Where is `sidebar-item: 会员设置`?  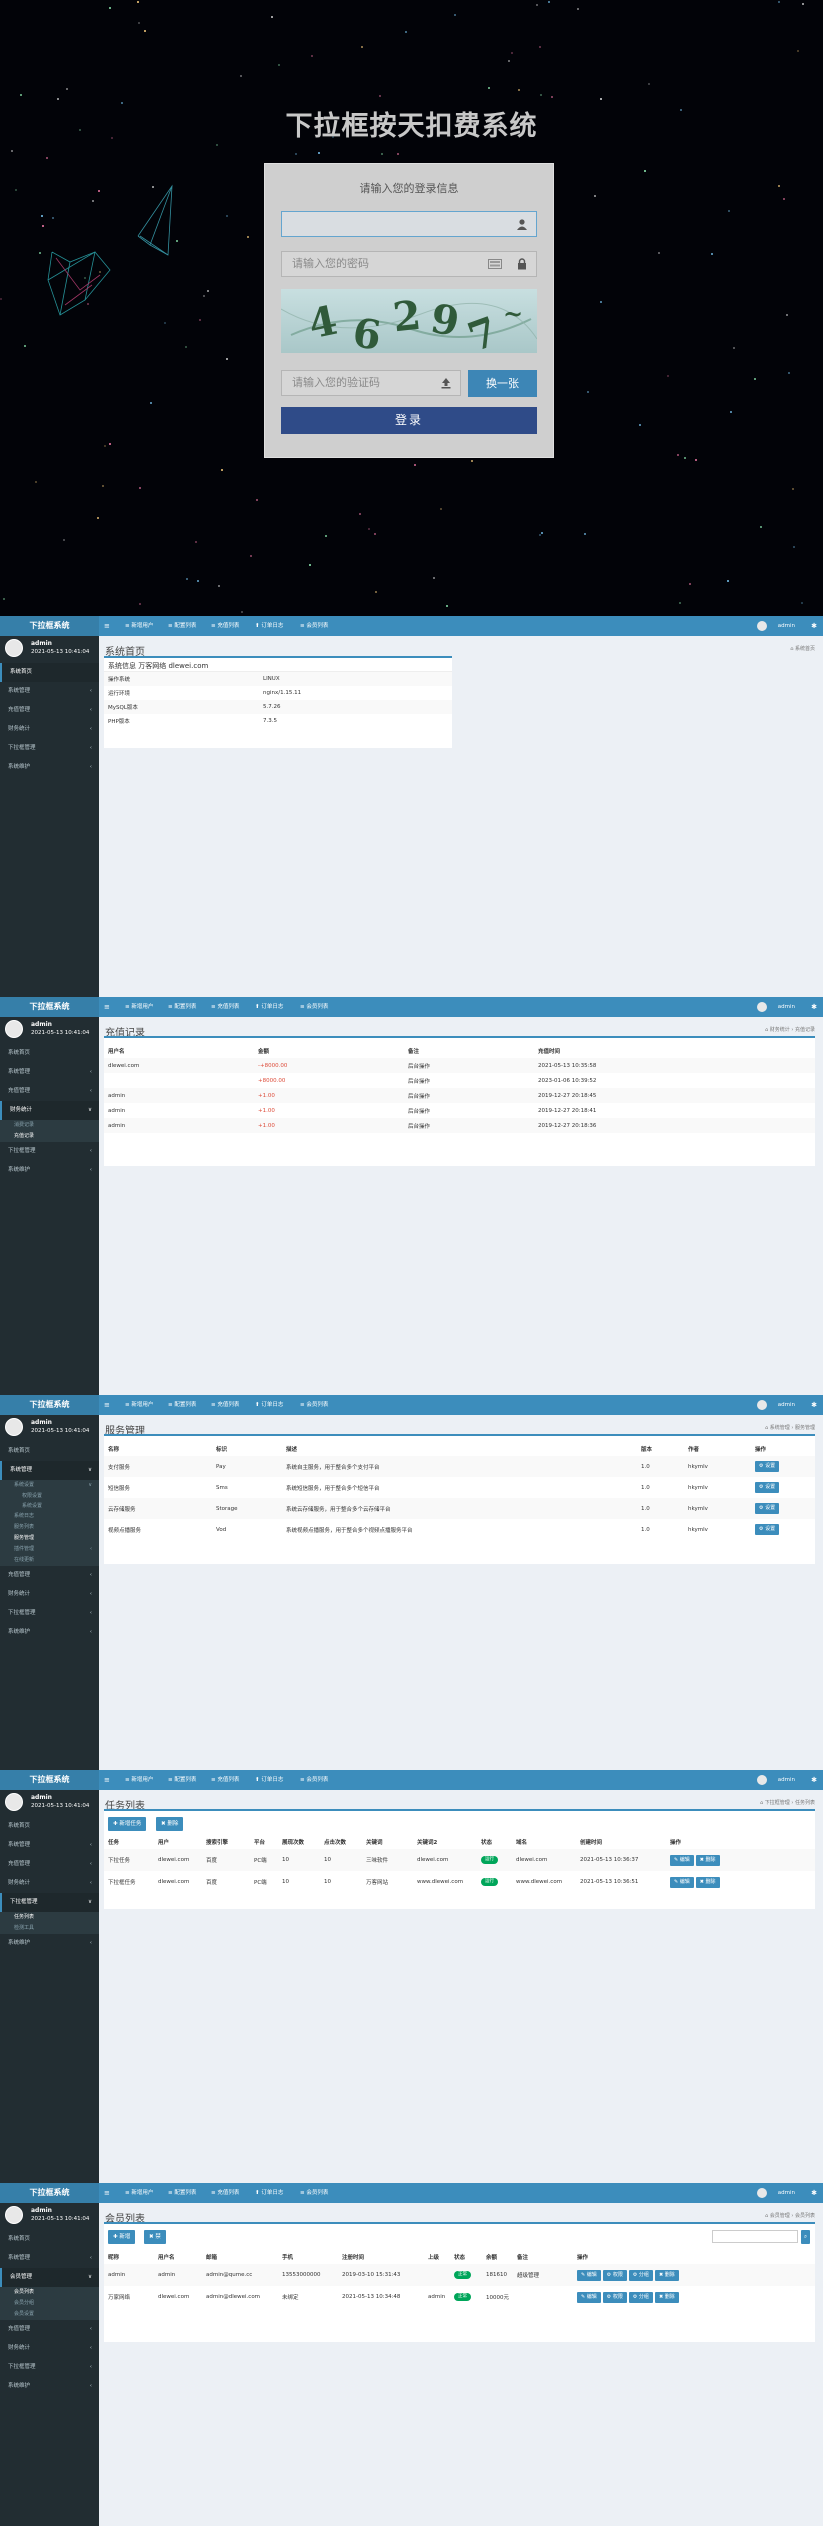
sidebar-item: 会员设置 is located at coordinates (49, 2314).